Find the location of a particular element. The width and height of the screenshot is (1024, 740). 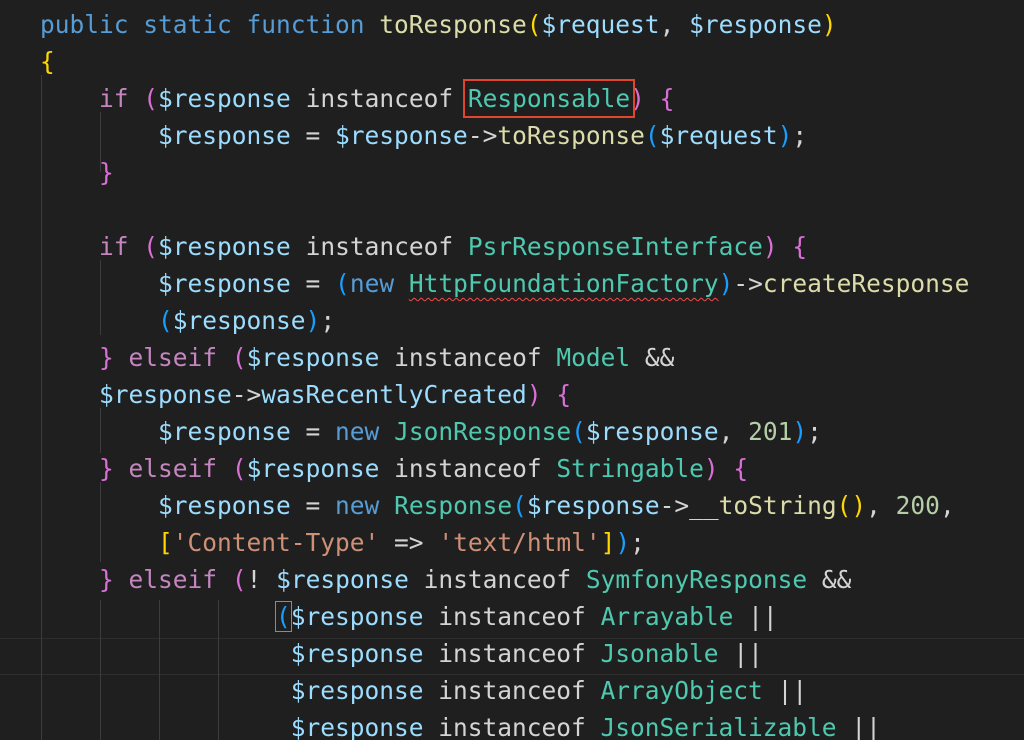

code-token: wasRecentlyCreated is located at coordinates (394, 394).